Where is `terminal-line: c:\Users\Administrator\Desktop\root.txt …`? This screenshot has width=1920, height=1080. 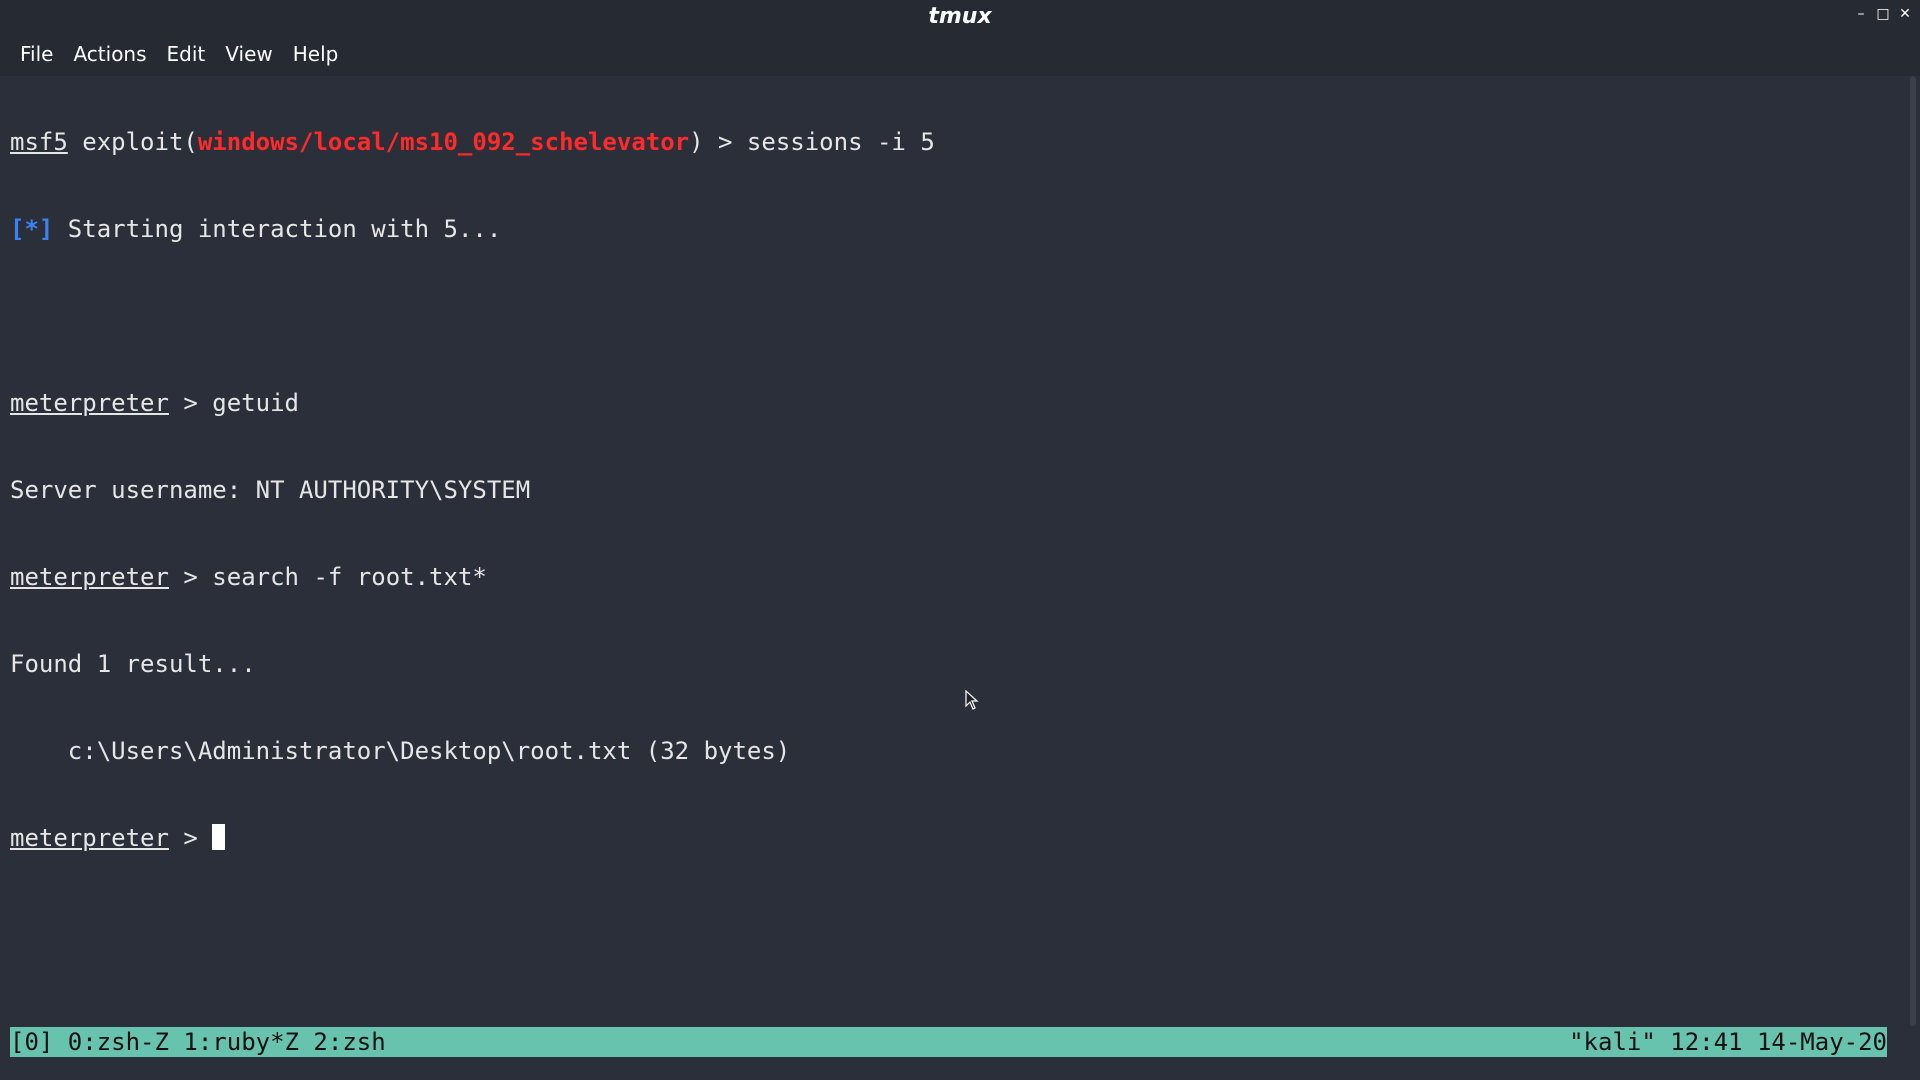 terminal-line: c:\Users\Administrator\Desktop\root.txt … is located at coordinates (955, 751).